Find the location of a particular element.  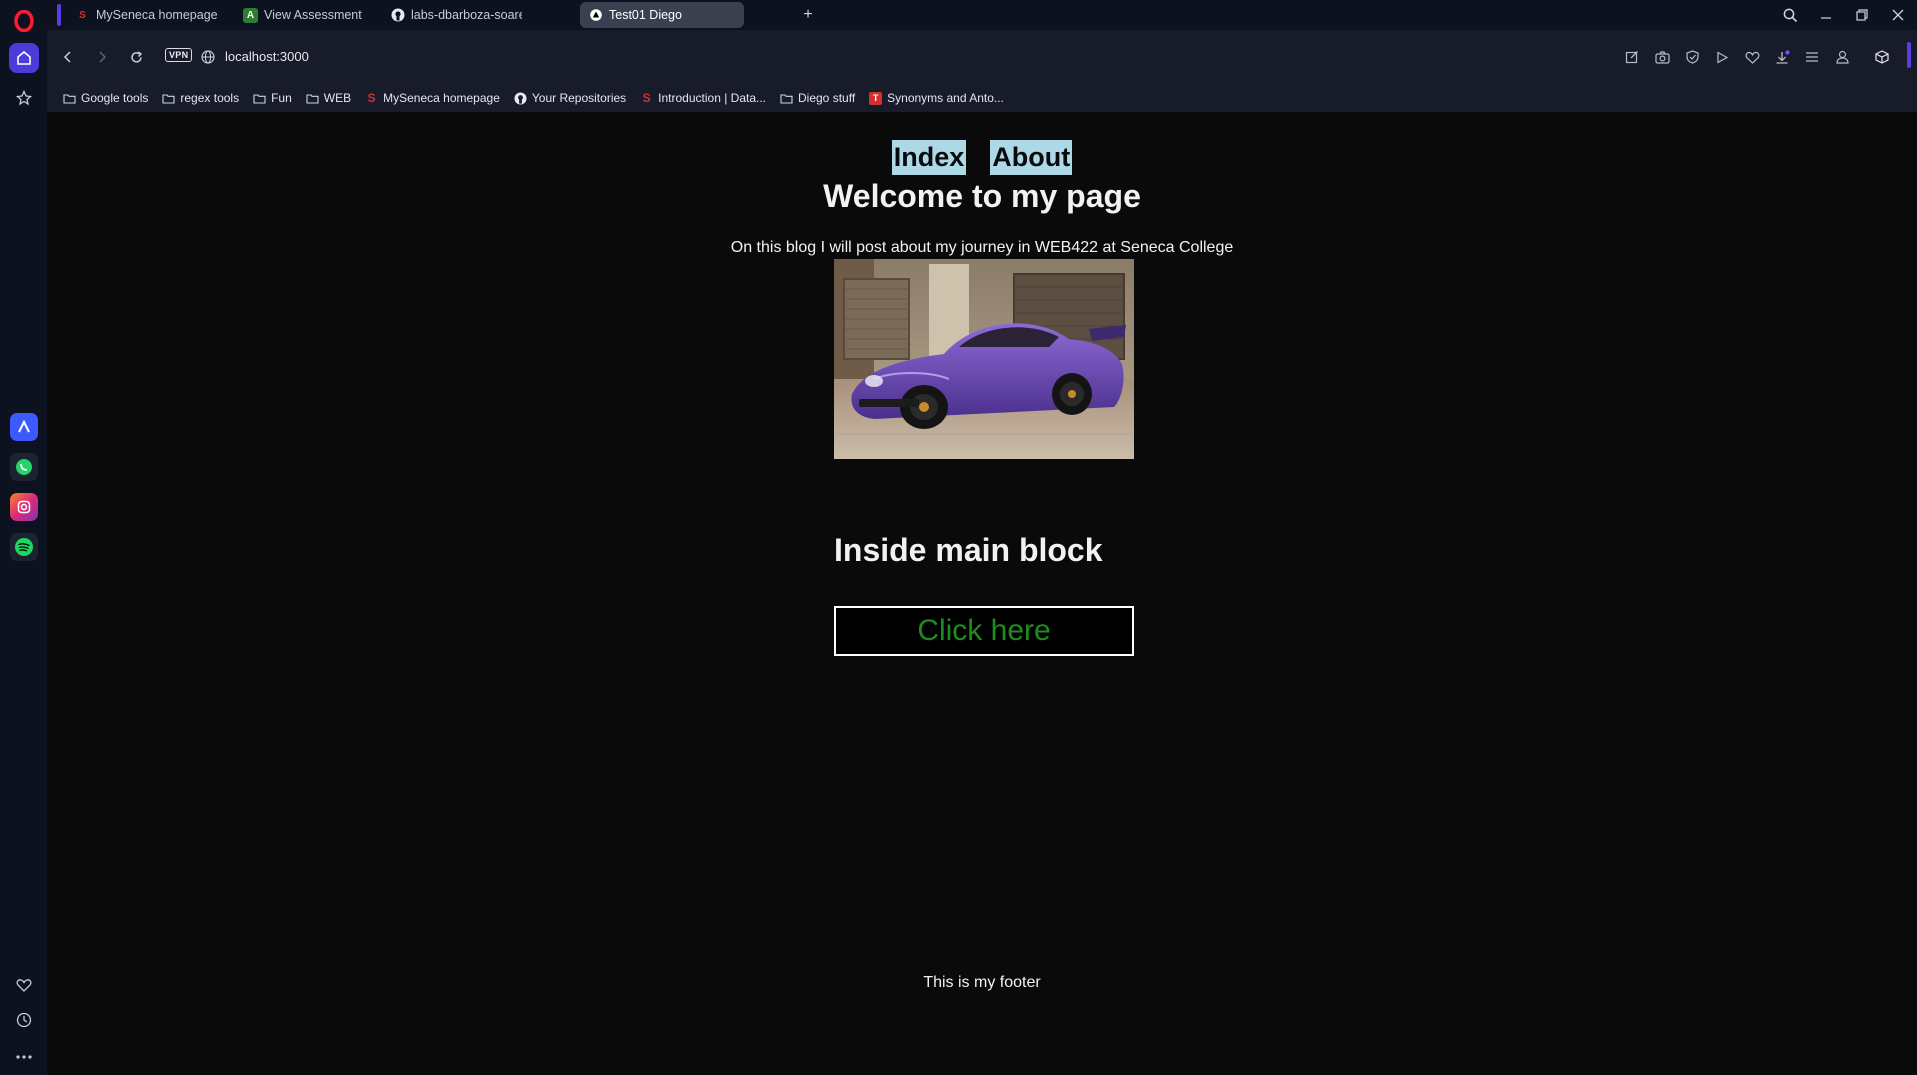

tab-myseneca: S MySeneca homepage is located at coordinates (142, 15).